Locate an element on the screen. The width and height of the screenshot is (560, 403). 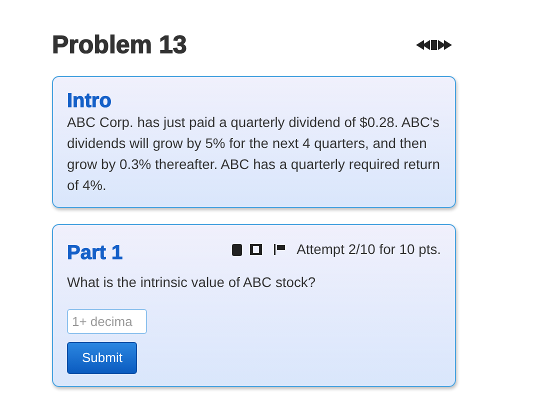
answer-field: 1+ decima is located at coordinates (107, 321).